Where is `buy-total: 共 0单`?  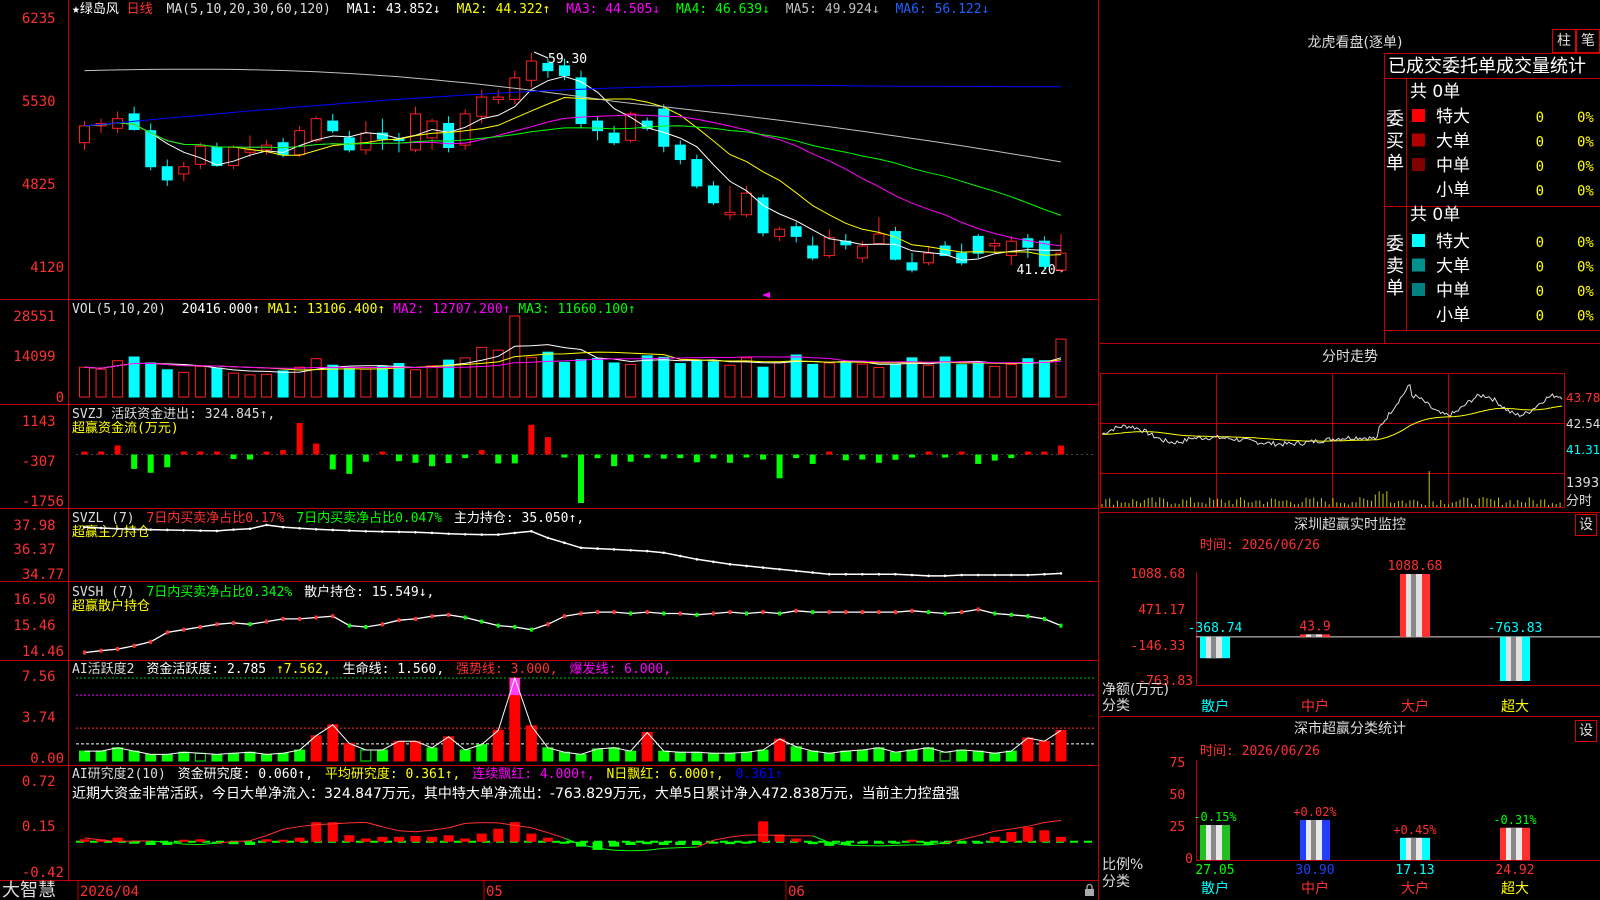
buy-total: 共 0单 is located at coordinates (1435, 92).